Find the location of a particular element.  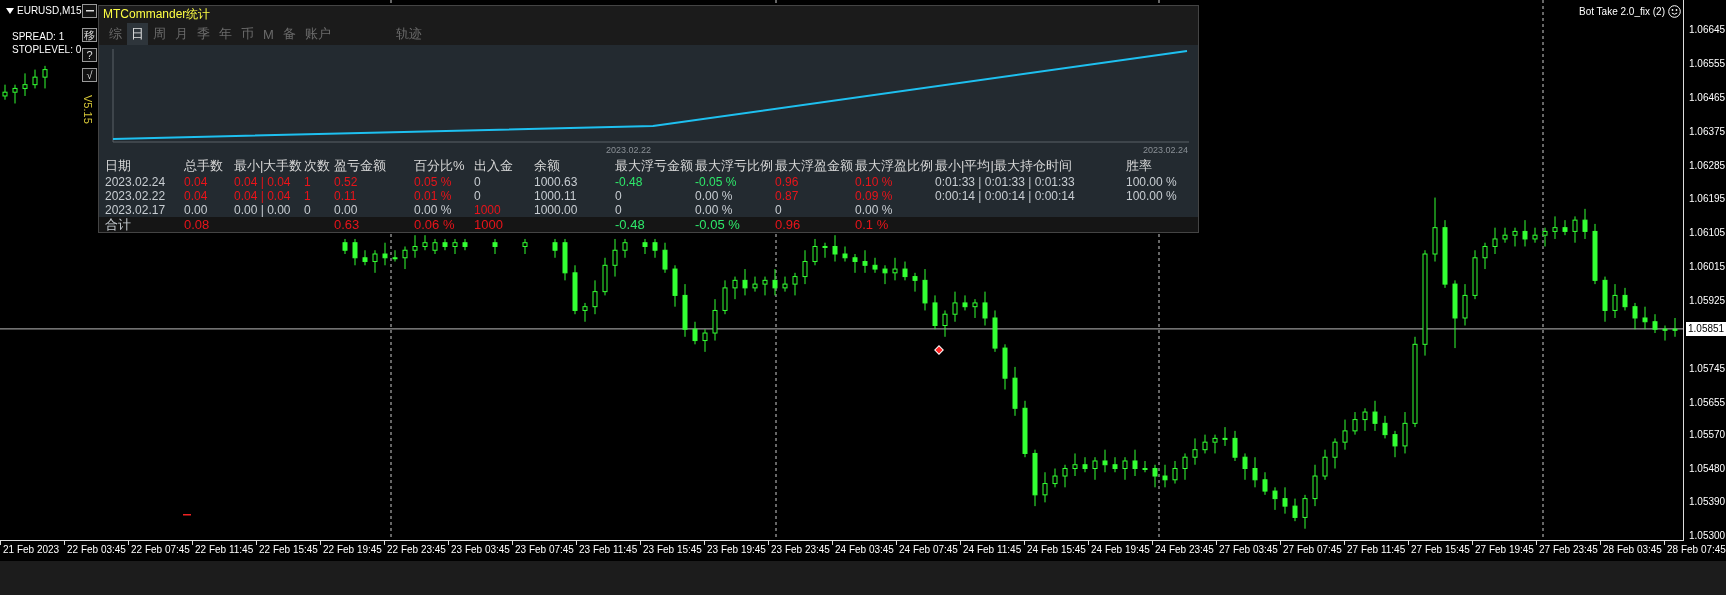

column-header: 次数 is located at coordinates (317, 166).